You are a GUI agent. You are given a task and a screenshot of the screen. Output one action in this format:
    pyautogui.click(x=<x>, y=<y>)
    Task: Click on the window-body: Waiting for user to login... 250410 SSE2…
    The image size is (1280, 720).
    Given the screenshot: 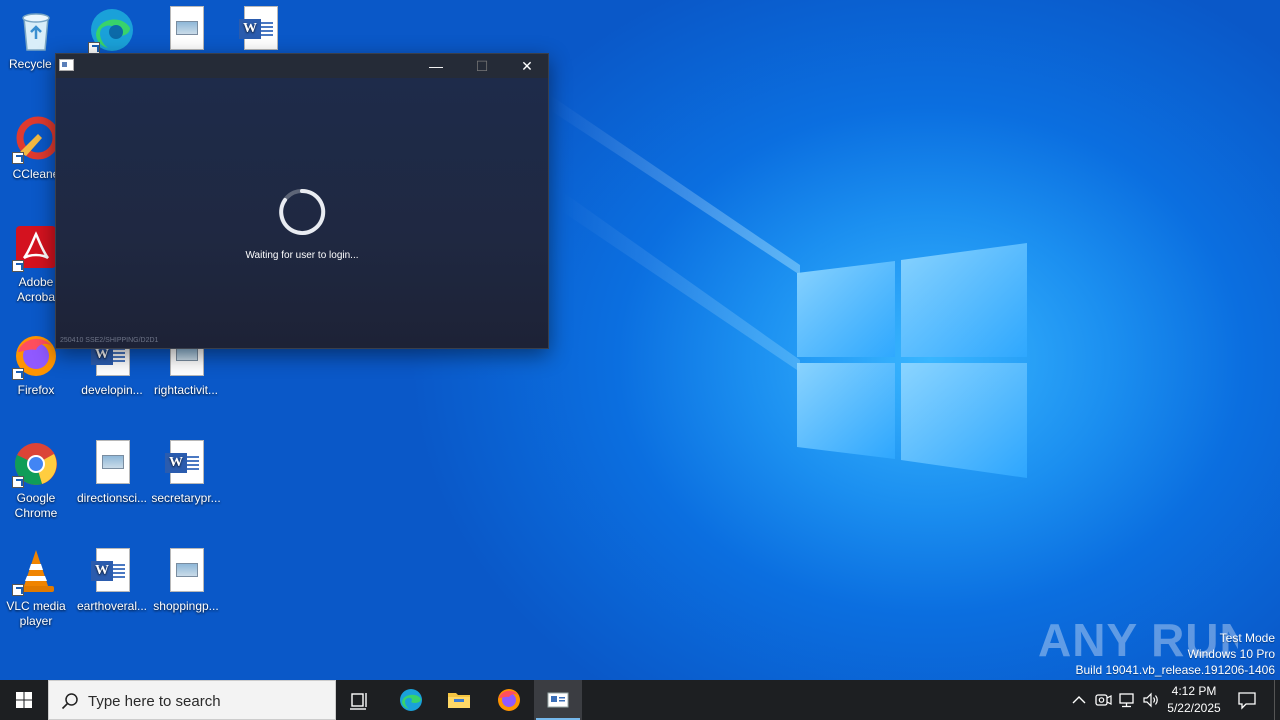 What is the action you would take?
    pyautogui.click(x=302, y=213)
    